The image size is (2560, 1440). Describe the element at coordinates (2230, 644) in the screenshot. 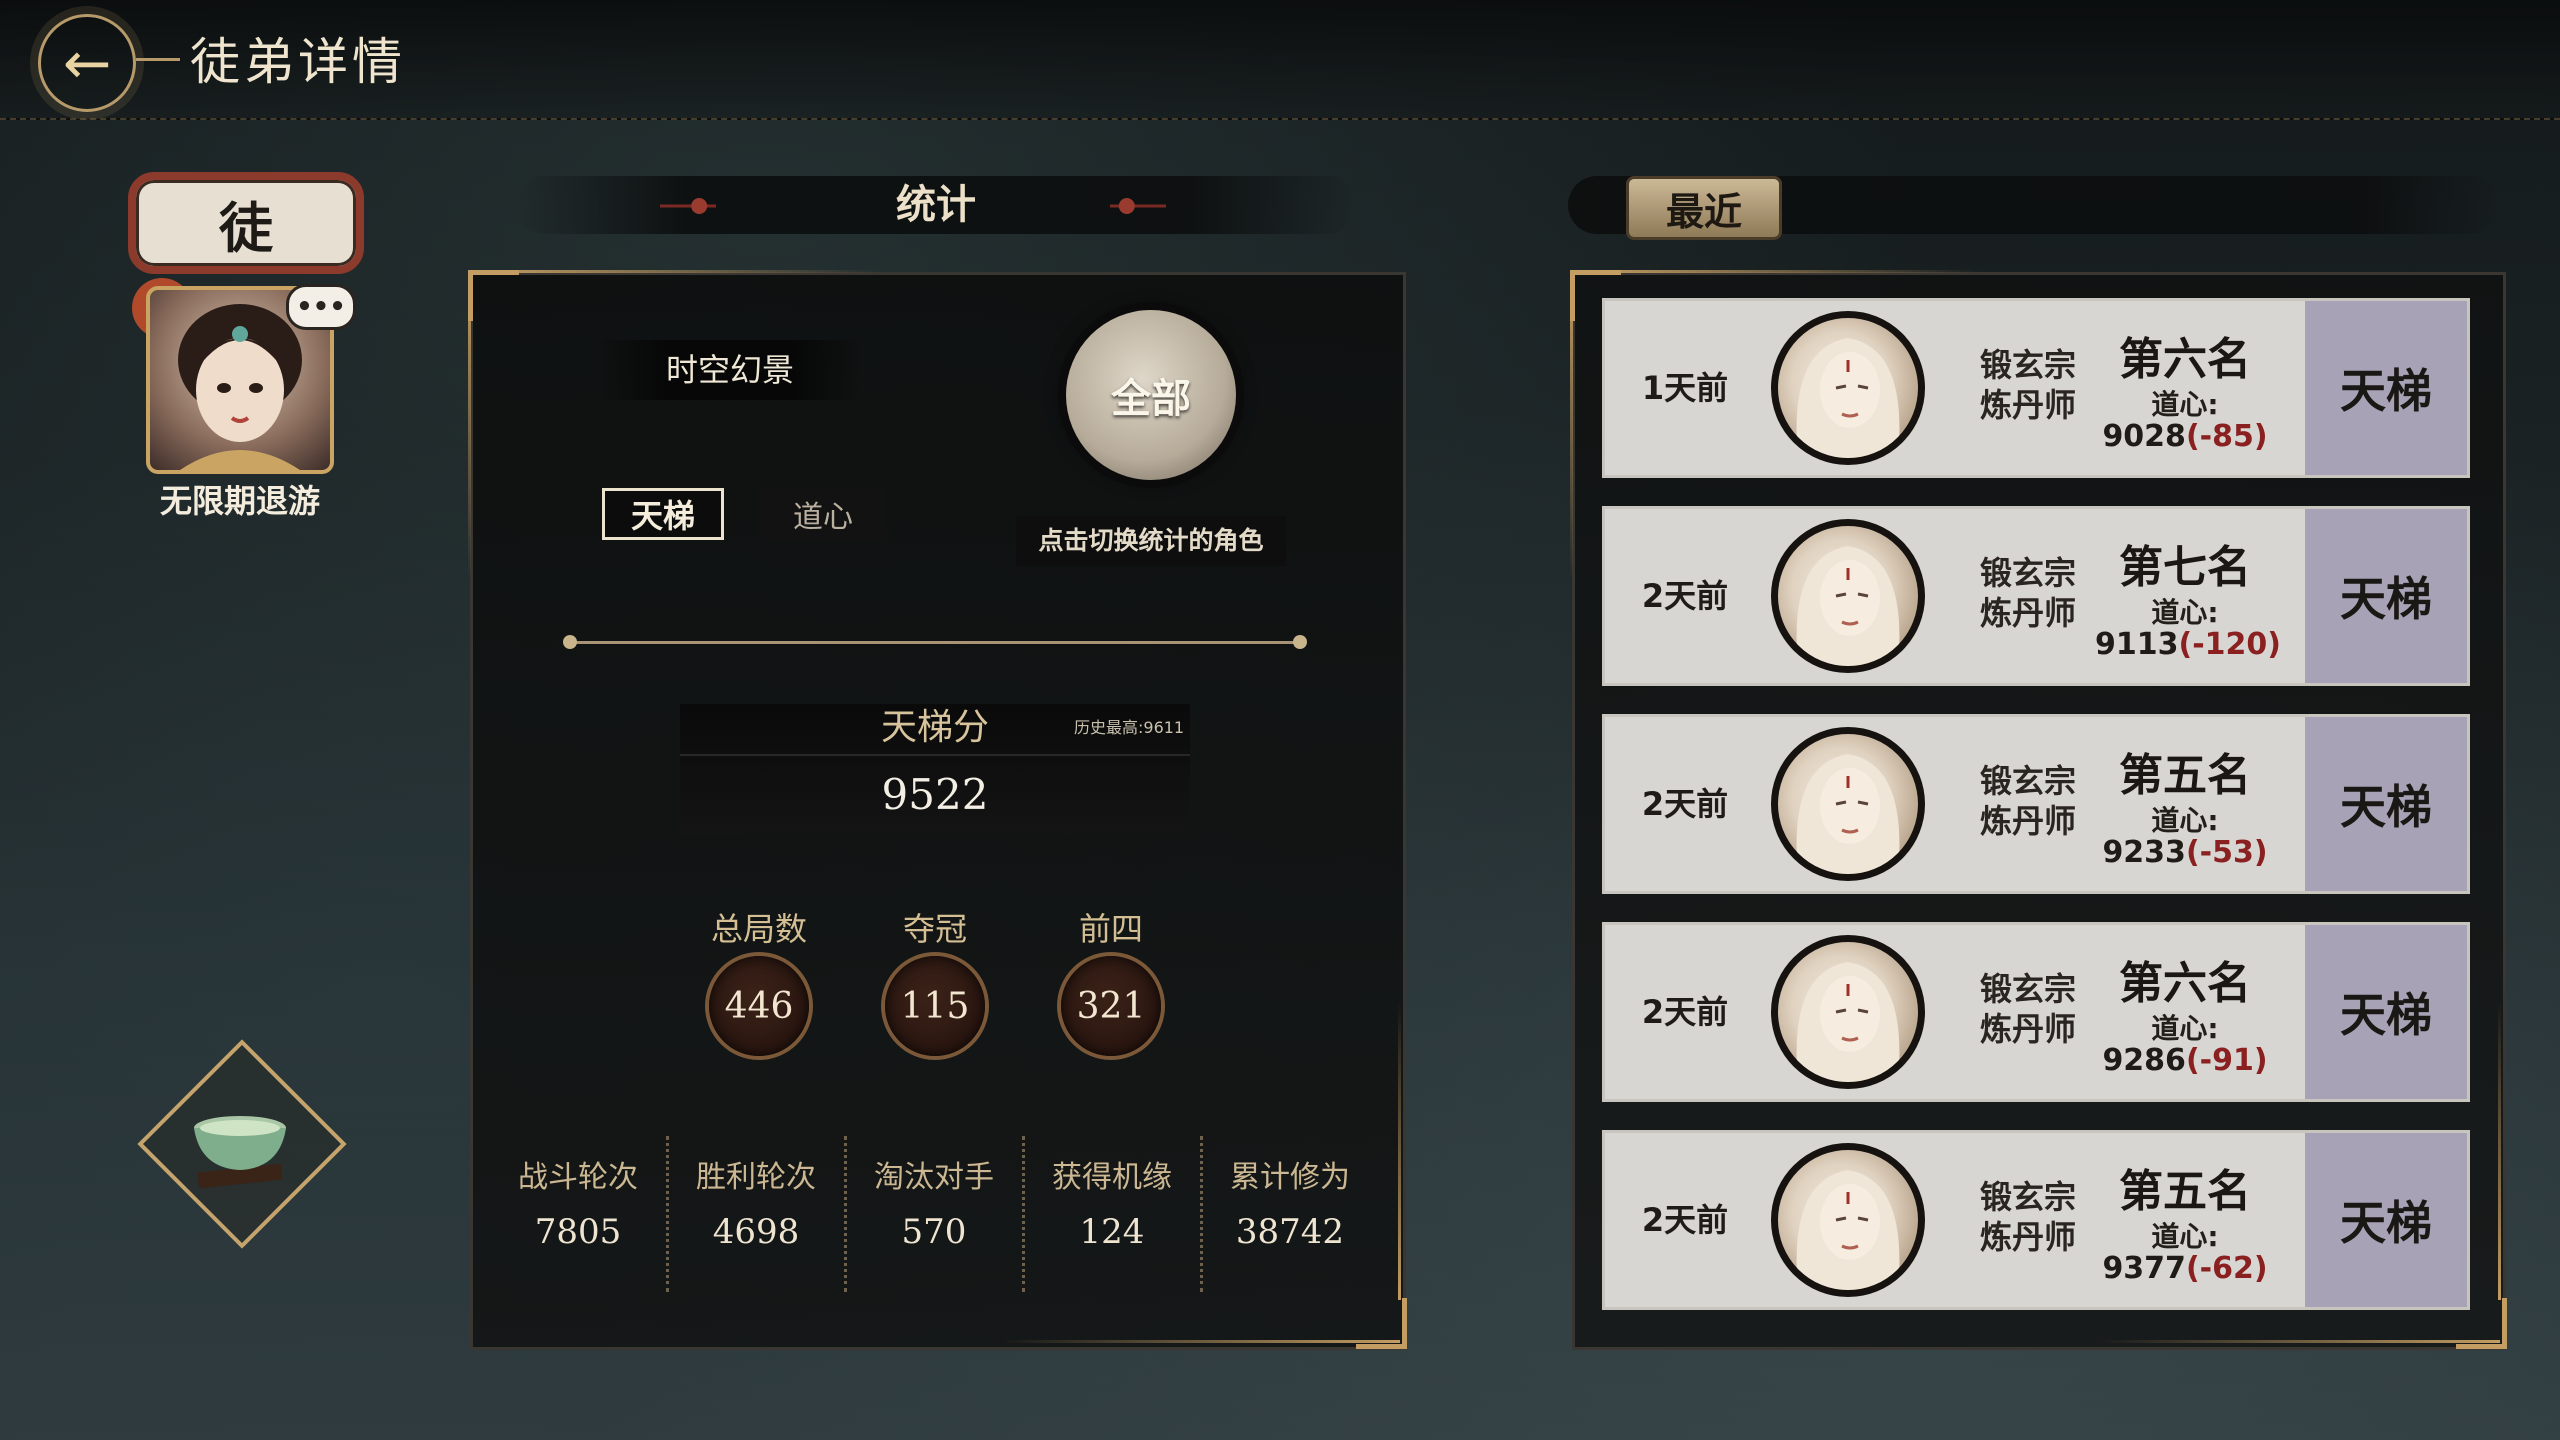

I see `score-delta: (-120)` at that location.